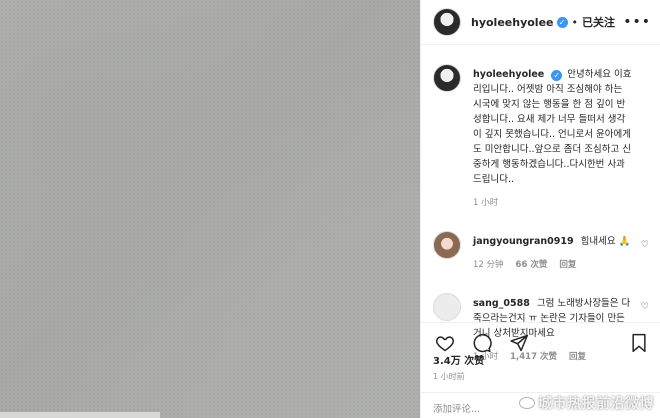  Describe the element at coordinates (485, 203) in the screenshot. I see `caption-time: 1 小时` at that location.